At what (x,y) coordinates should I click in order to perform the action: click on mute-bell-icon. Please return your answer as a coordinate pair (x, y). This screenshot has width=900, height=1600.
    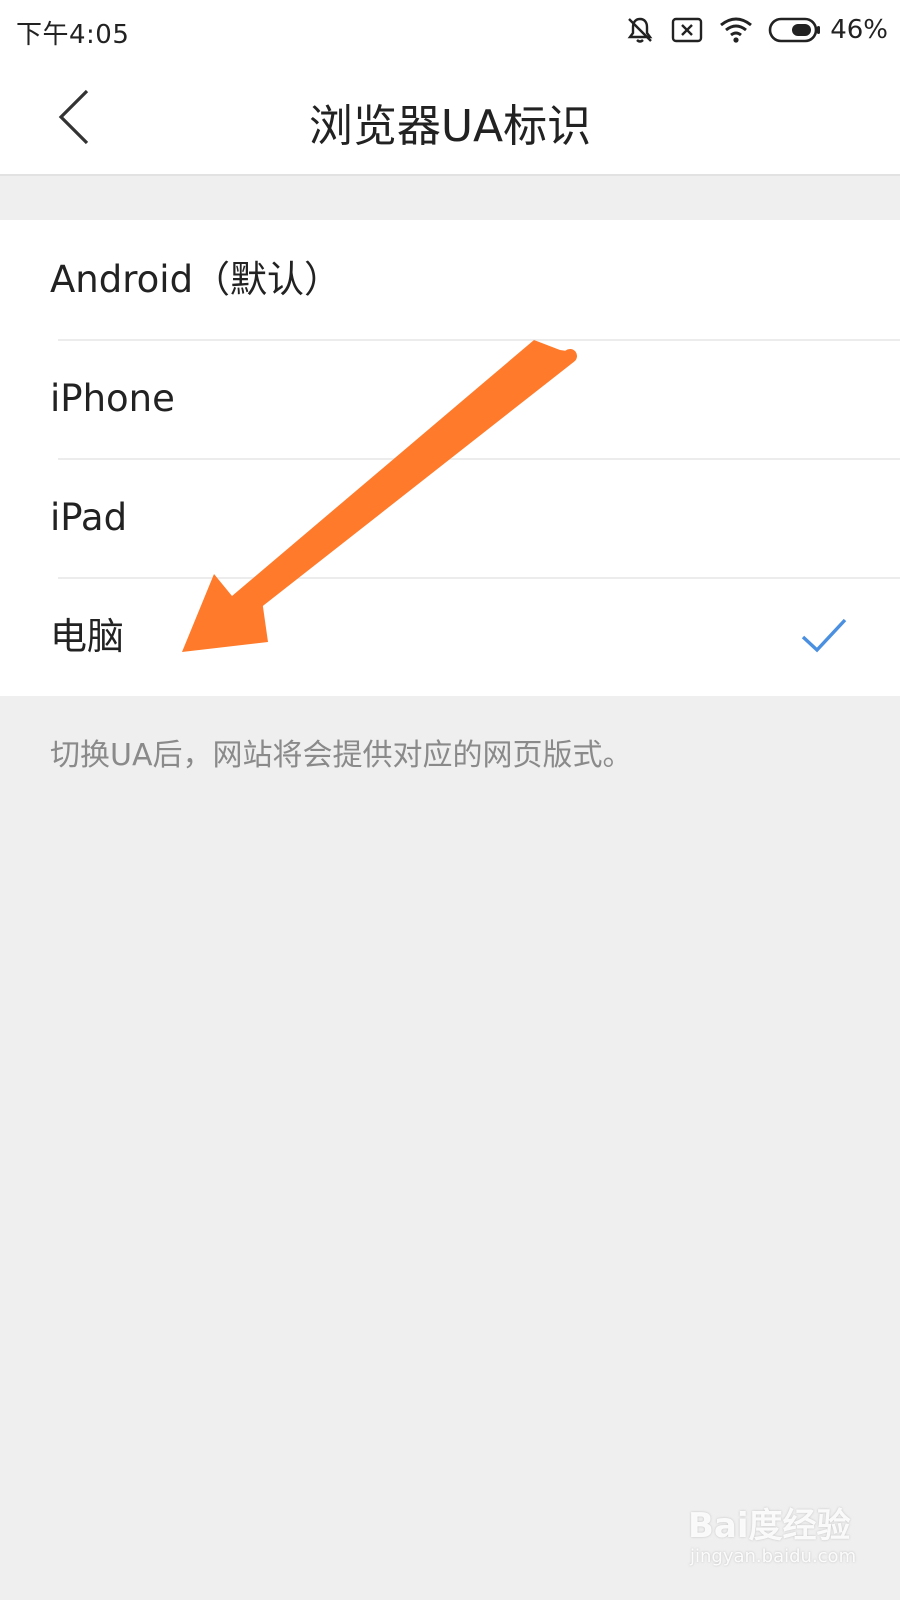
    Looking at the image, I should click on (640, 30).